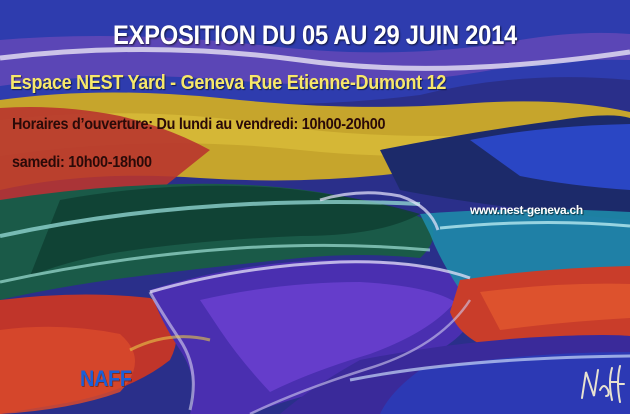 This screenshot has width=630, height=414. What do you see at coordinates (82, 162) in the screenshot?
I see `opening-hours-saturday: samedi: 10h00-18h00` at bounding box center [82, 162].